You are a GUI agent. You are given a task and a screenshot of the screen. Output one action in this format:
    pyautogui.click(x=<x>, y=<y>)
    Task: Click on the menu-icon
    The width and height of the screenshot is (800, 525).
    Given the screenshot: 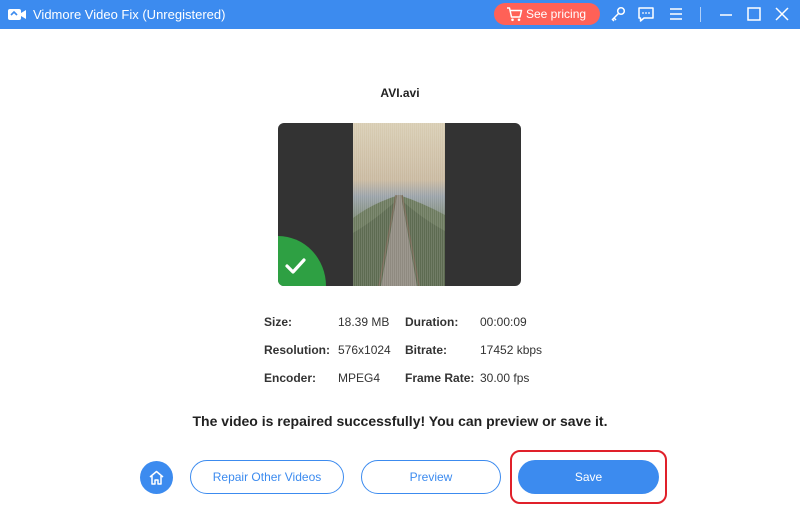 What is the action you would take?
    pyautogui.click(x=676, y=14)
    